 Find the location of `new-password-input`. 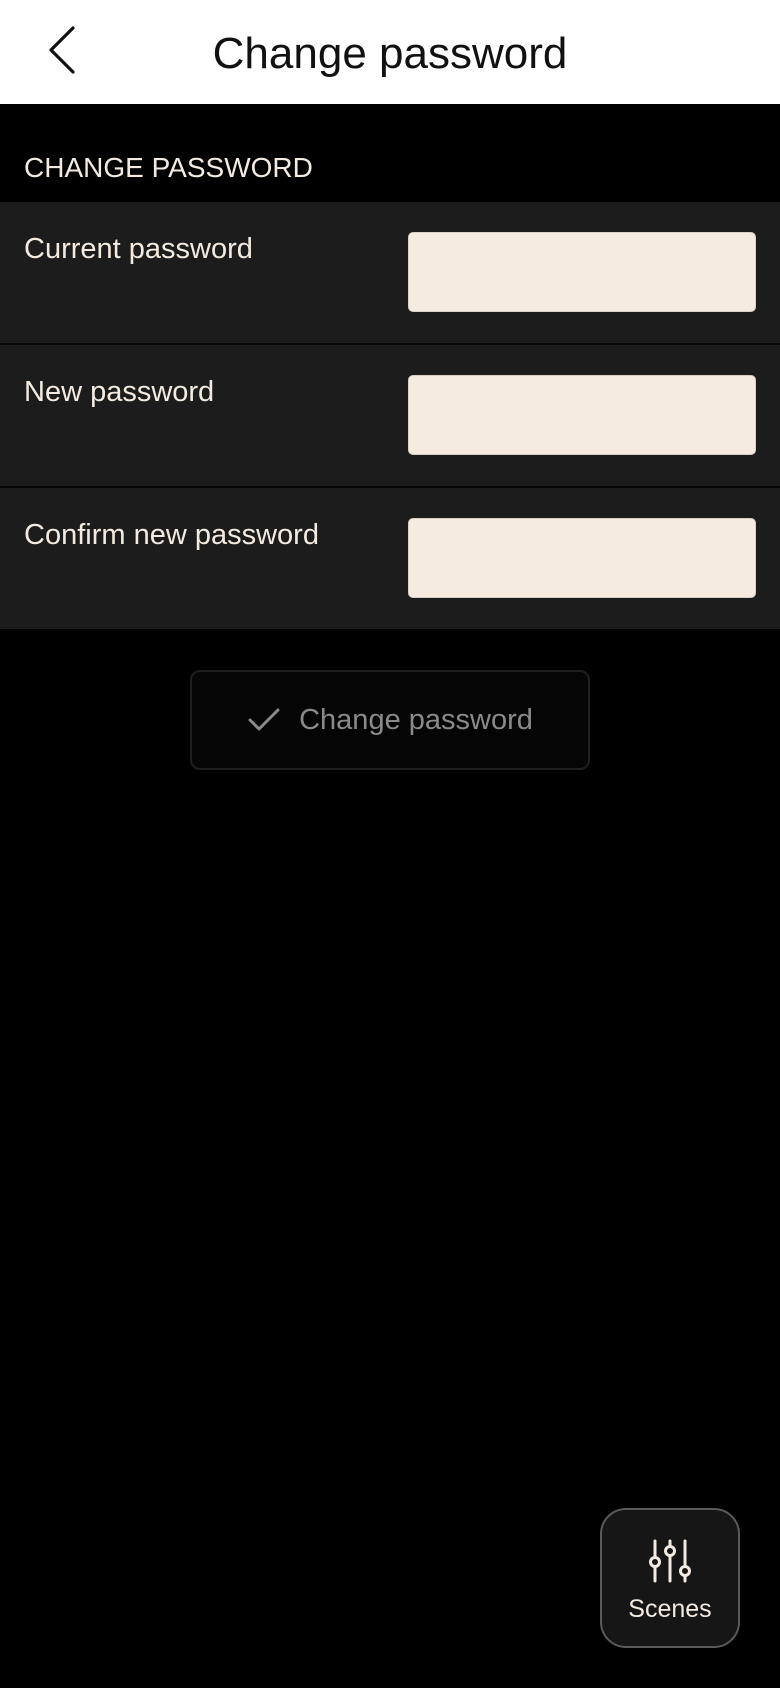

new-password-input is located at coordinates (582, 415).